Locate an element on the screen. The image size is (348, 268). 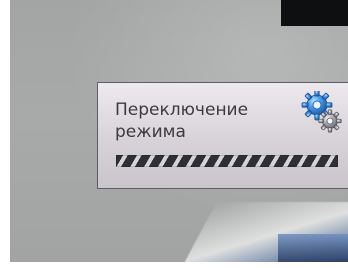
gear-icon is located at coordinates (321, 112).